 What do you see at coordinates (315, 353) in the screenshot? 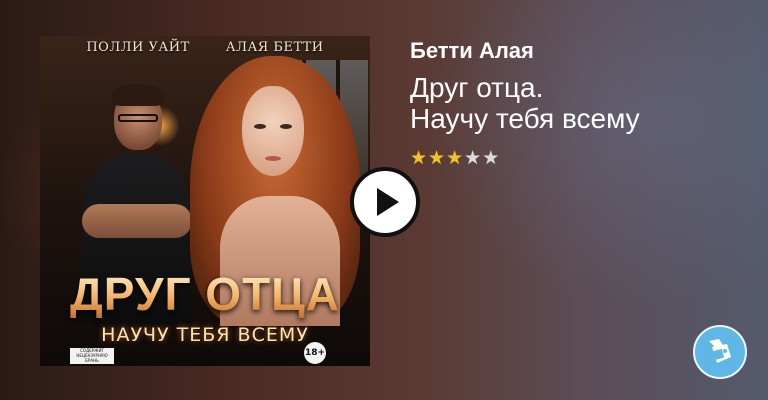
I see `age-rating-badge: 18+` at bounding box center [315, 353].